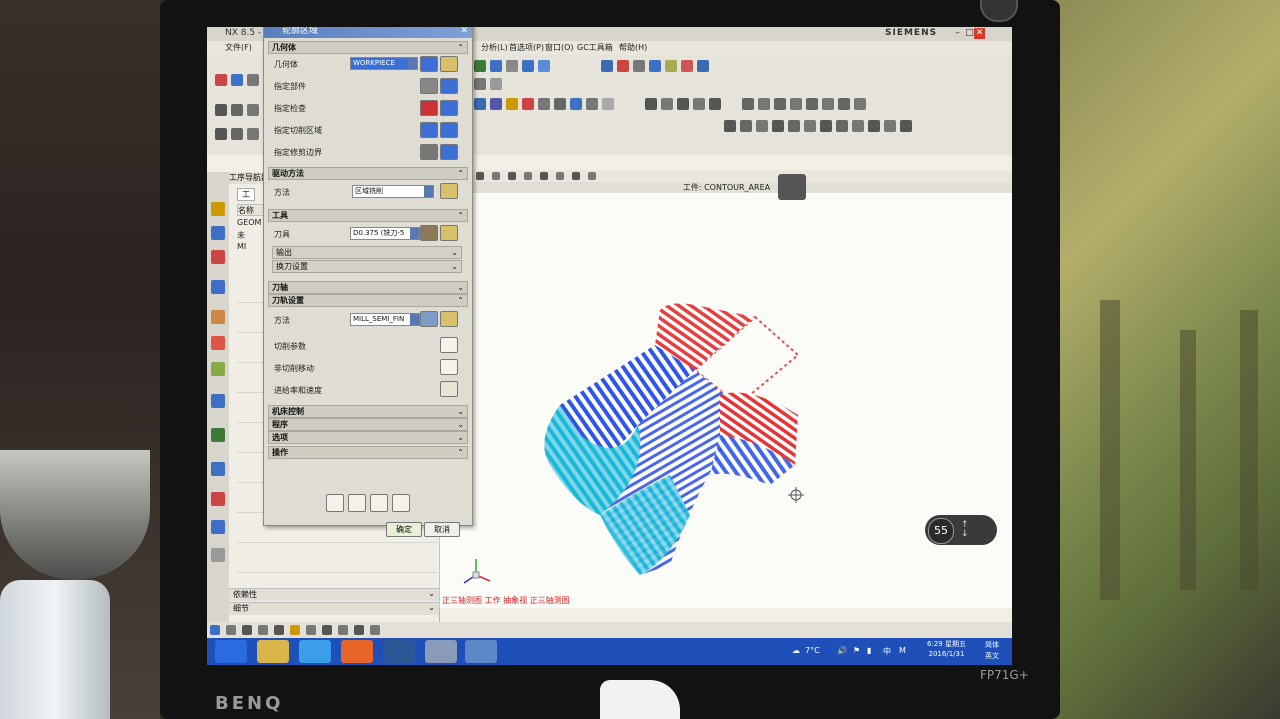  I want to click on cancel-button: 取消, so click(442, 529).